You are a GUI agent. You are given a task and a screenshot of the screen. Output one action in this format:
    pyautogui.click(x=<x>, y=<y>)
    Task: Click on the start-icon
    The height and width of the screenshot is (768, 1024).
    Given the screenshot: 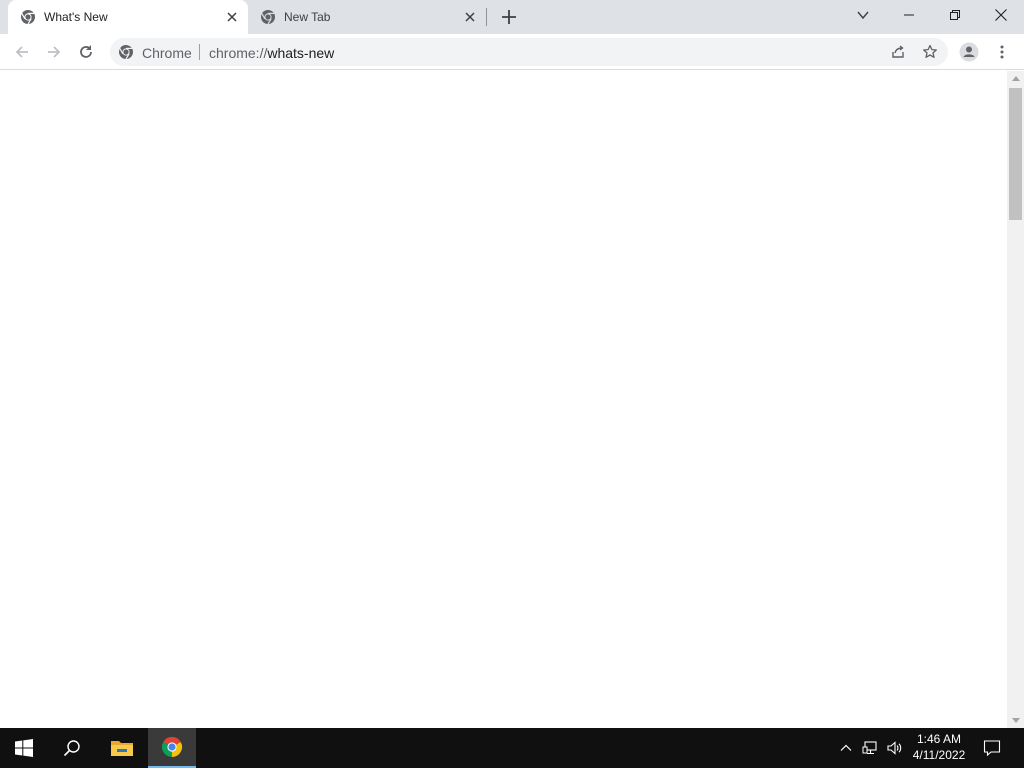 What is the action you would take?
    pyautogui.click(x=24, y=748)
    